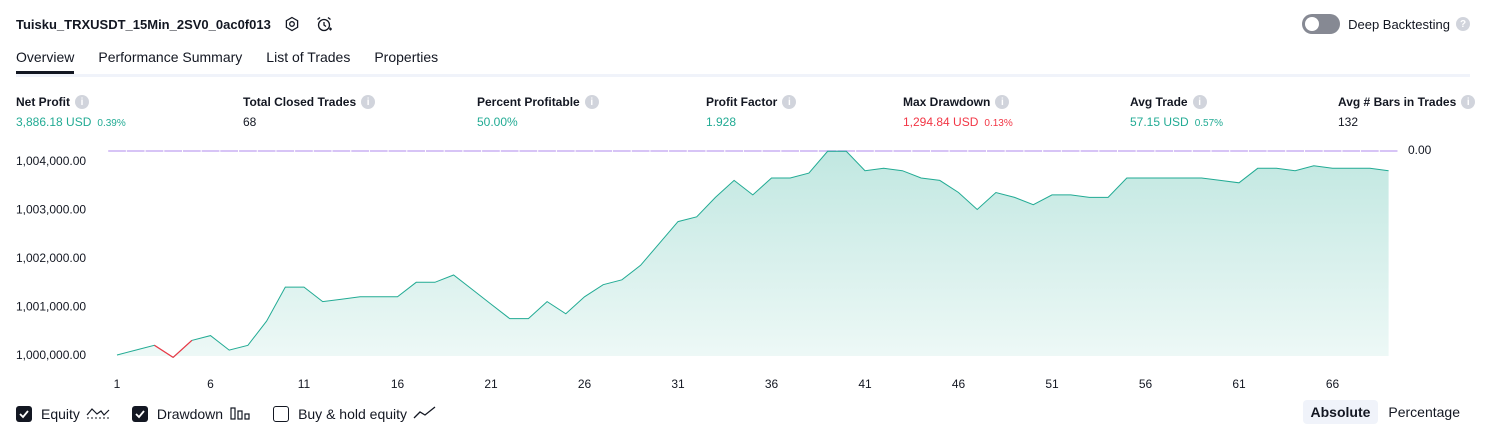  What do you see at coordinates (1407, 111) in the screenshot?
I see `metric-avg-bars-in-trades: Avg # Bars in Trades i 132` at bounding box center [1407, 111].